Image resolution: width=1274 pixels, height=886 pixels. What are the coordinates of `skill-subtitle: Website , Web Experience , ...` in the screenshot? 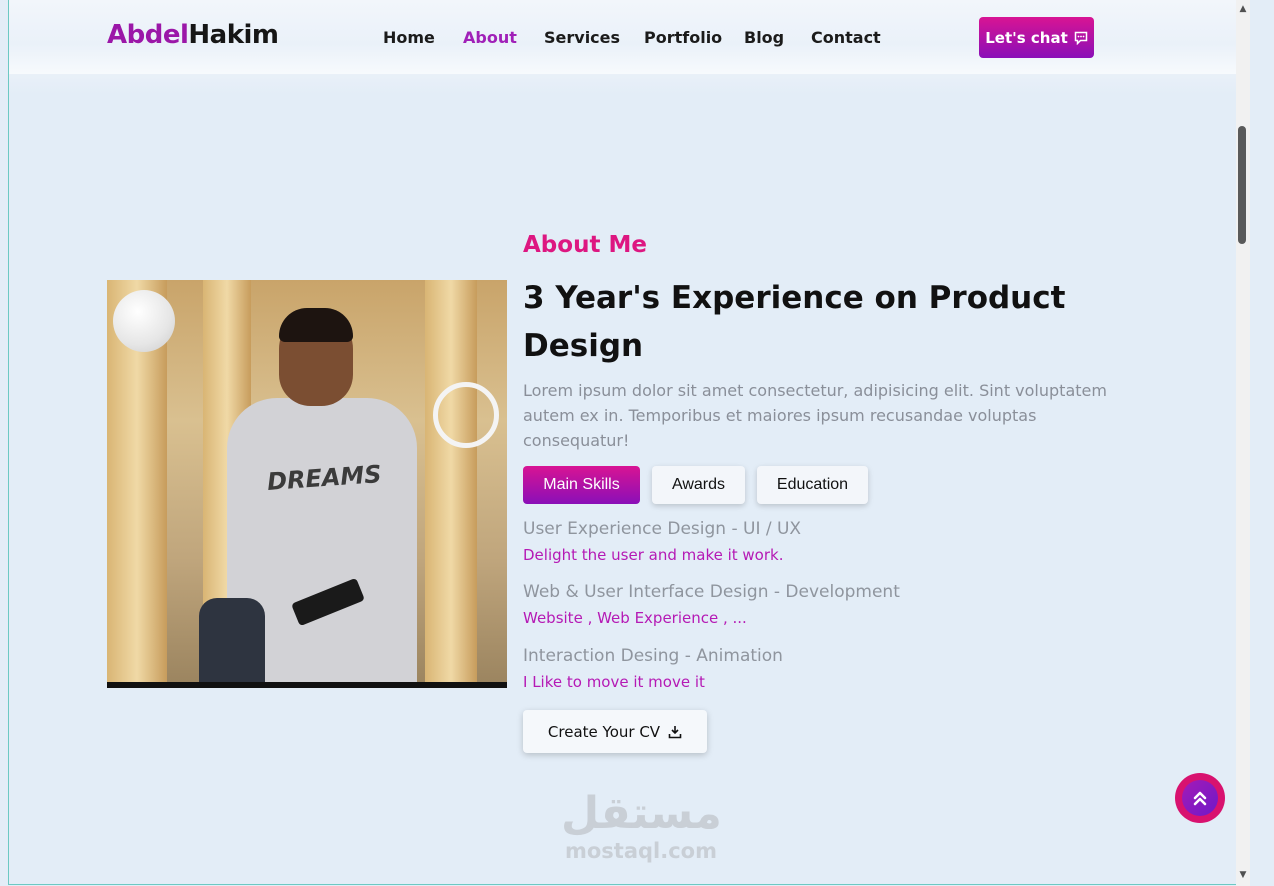 It's located at (635, 618).